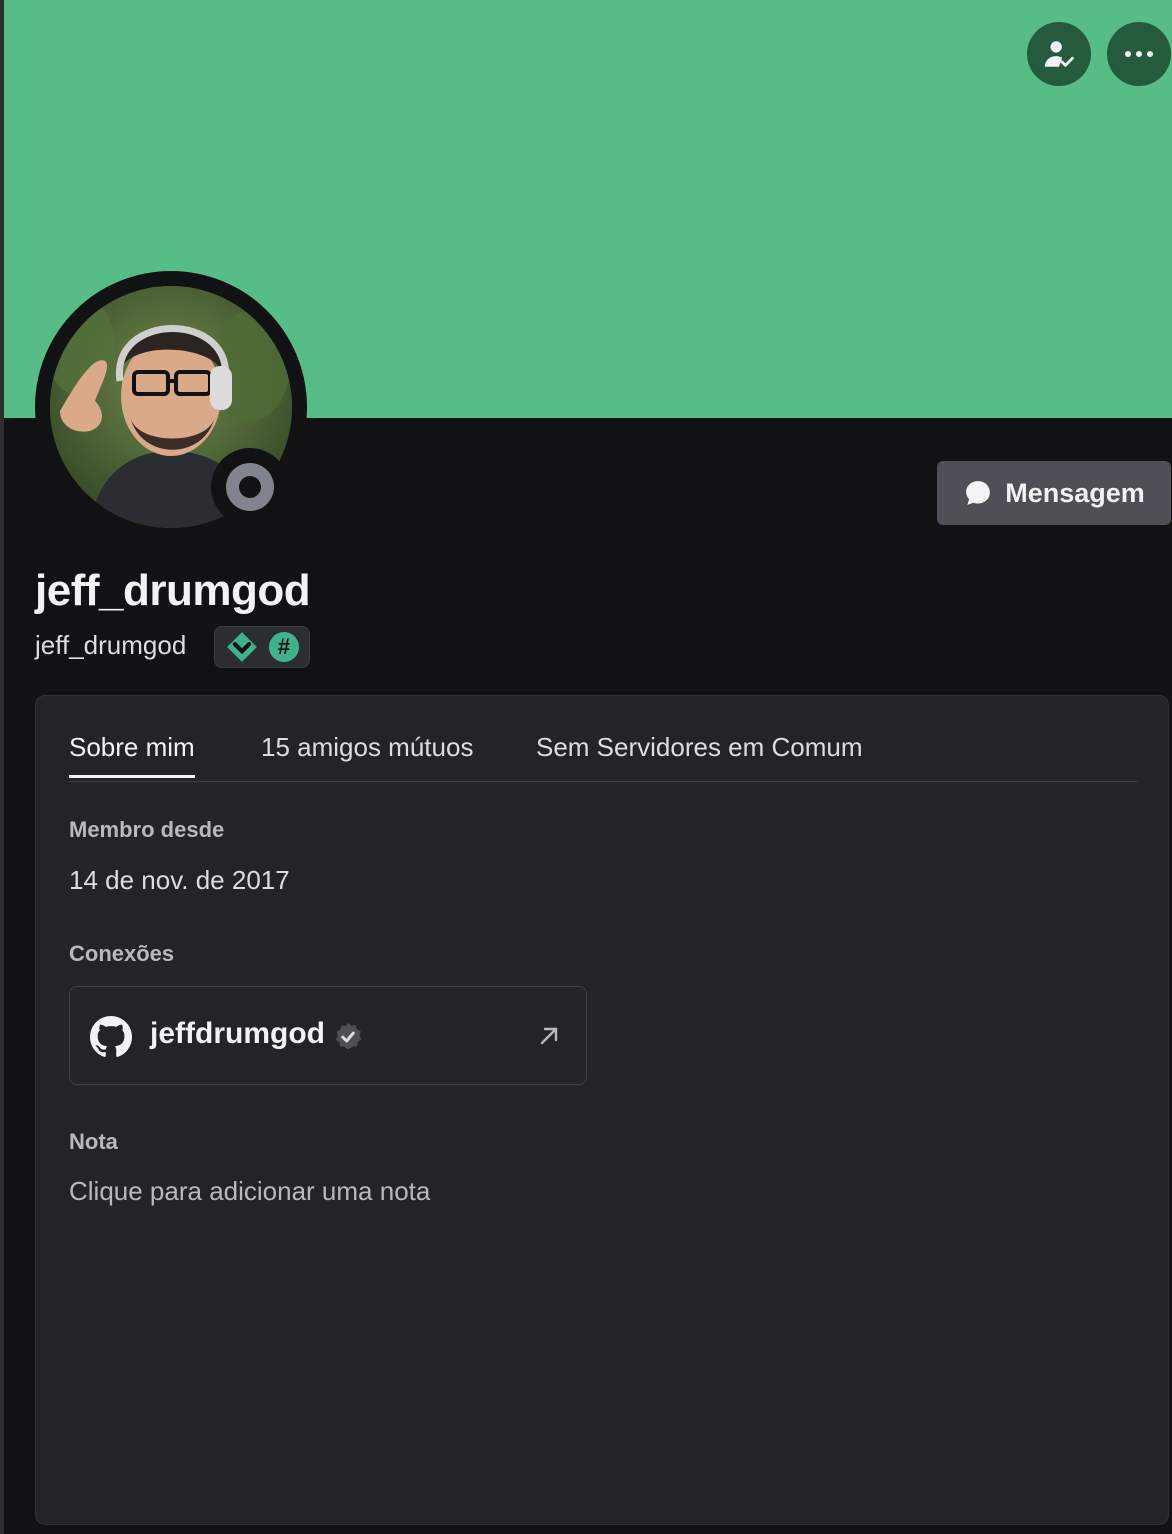 The image size is (1172, 1534). What do you see at coordinates (249, 1191) in the screenshot?
I see `note-input: Clique para adicionar uma nota` at bounding box center [249, 1191].